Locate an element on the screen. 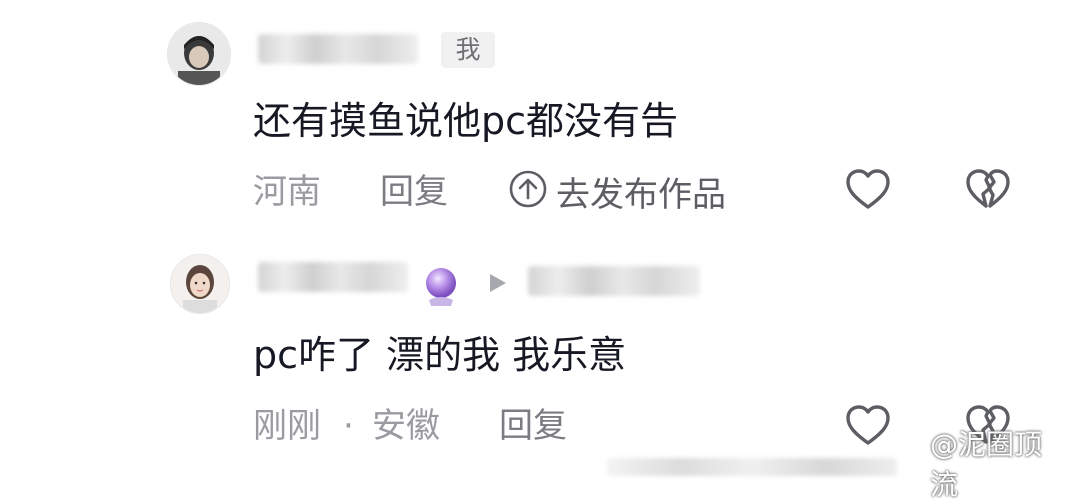 Image resolution: width=1067 pixels, height=503 pixels. author-self-tag: 我 is located at coordinates (468, 50).